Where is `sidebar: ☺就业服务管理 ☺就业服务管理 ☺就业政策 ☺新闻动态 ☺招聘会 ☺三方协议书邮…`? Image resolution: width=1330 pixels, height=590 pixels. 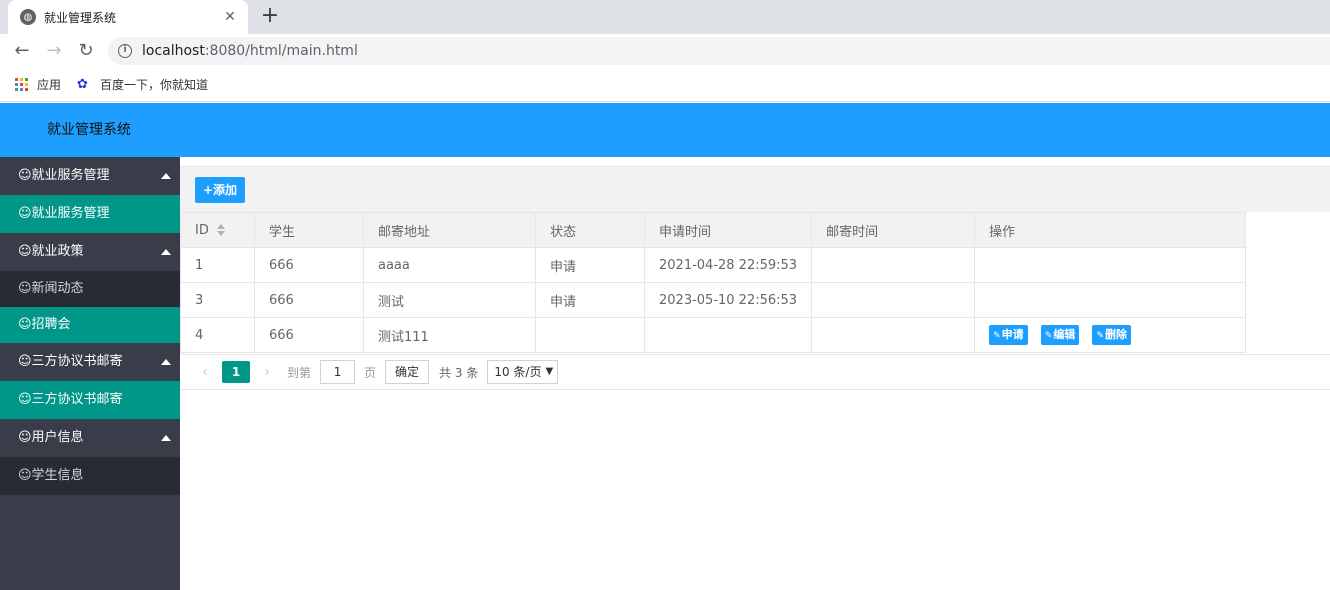 sidebar: ☺就业服务管理 ☺就业服务管理 ☺就业政策 ☺新闻动态 ☺招聘会 ☺三方协议书邮… is located at coordinates (90, 373).